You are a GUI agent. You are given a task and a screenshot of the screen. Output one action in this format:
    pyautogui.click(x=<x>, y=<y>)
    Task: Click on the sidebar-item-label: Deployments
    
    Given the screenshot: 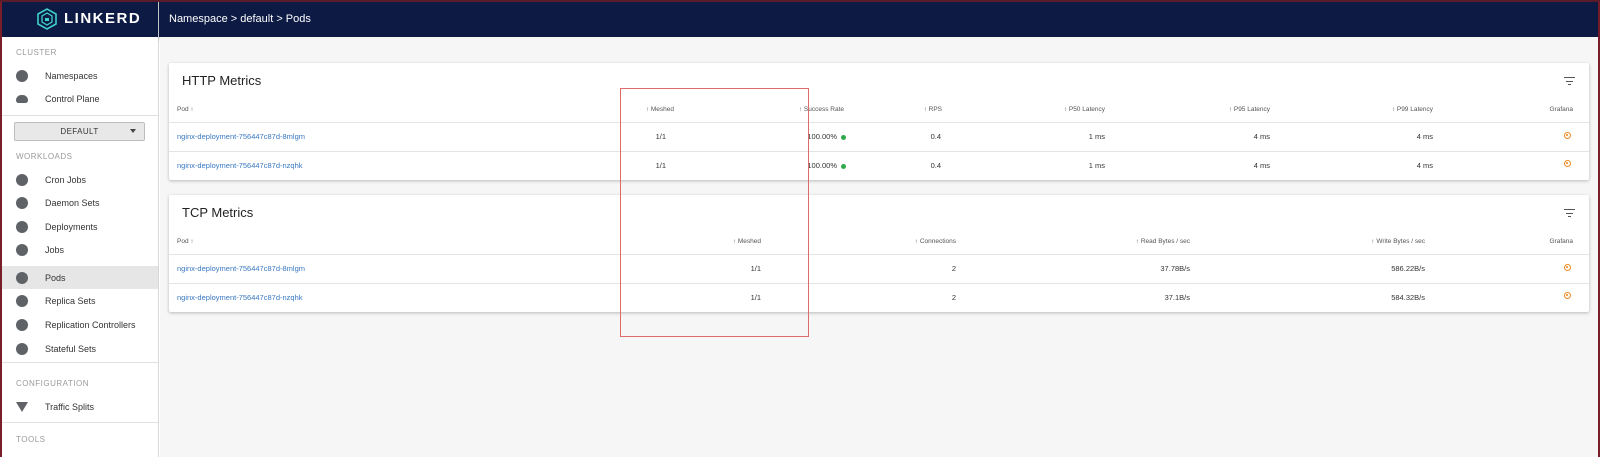 What is the action you would take?
    pyautogui.click(x=71, y=226)
    